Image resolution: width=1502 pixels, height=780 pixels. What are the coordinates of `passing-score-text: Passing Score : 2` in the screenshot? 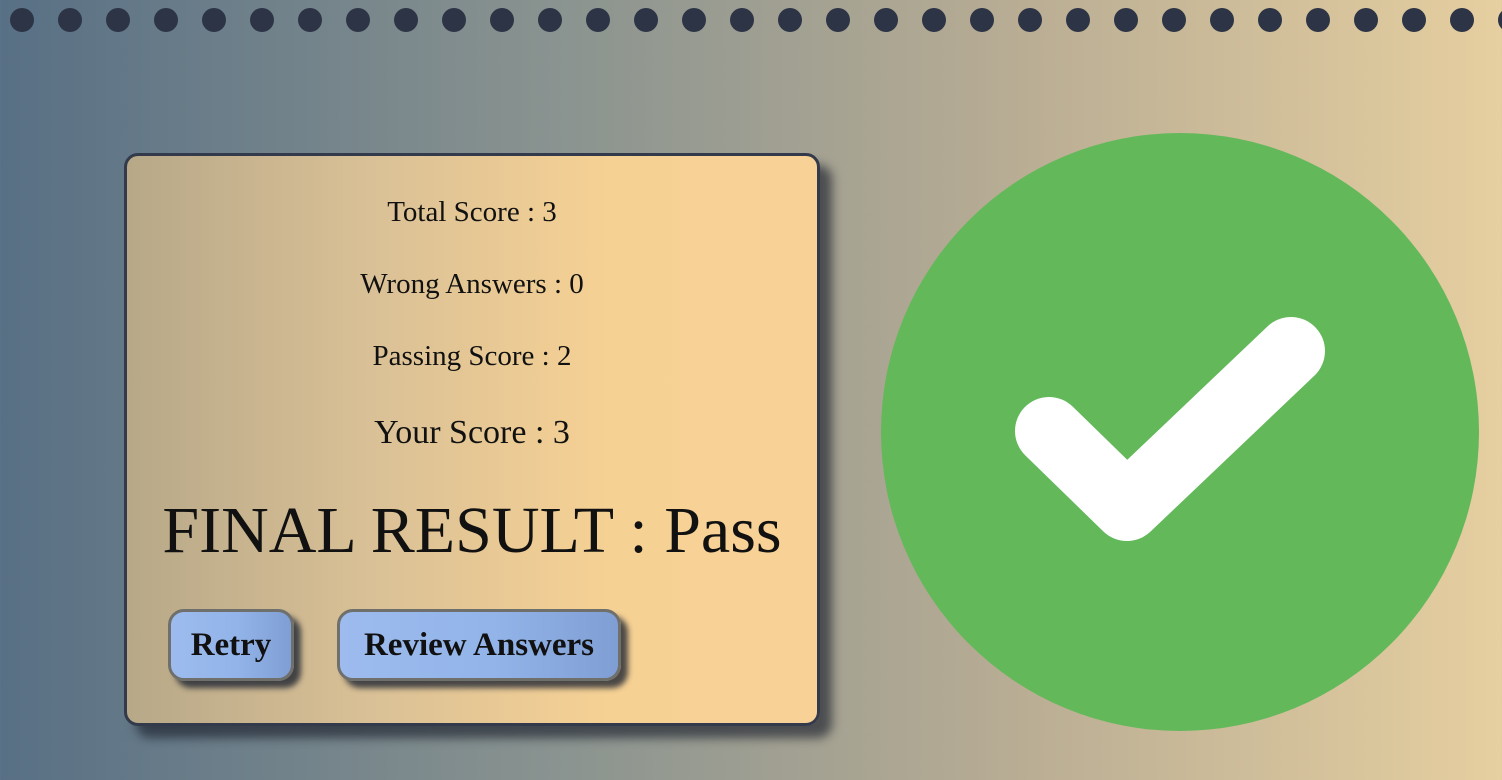 It's located at (472, 356).